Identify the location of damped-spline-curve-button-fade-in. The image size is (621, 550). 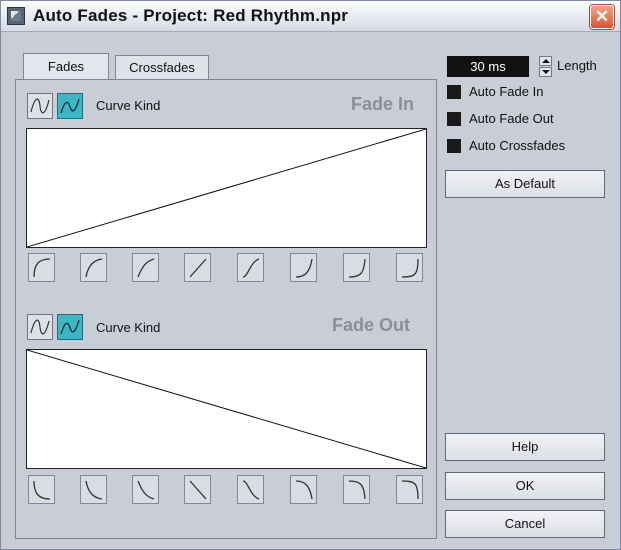
(70, 106).